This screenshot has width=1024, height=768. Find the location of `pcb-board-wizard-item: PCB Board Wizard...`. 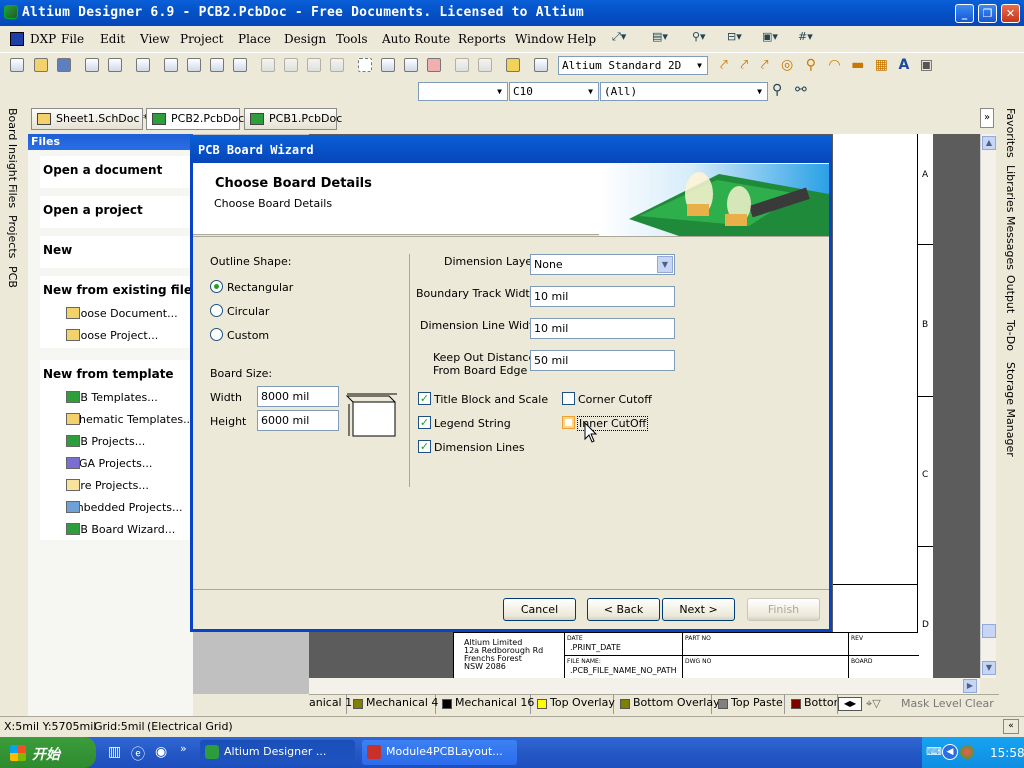

pcb-board-wizard-item: PCB Board Wizard... is located at coordinates (112, 529).